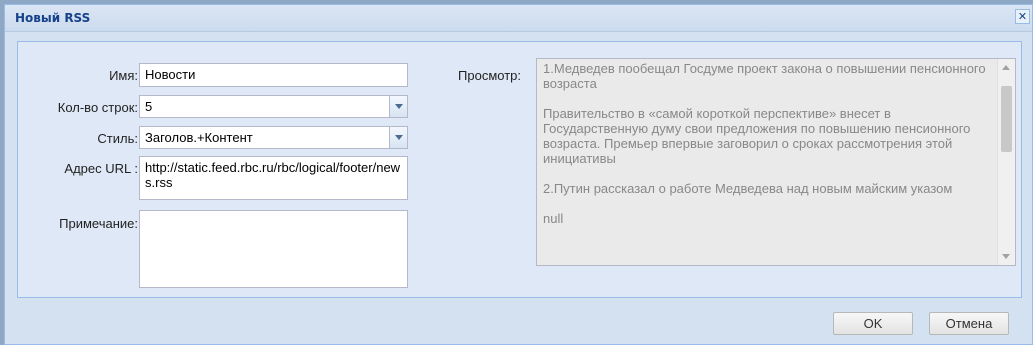 This screenshot has height=345, width=1033. I want to click on rows-count-combo: 5, so click(273, 106).